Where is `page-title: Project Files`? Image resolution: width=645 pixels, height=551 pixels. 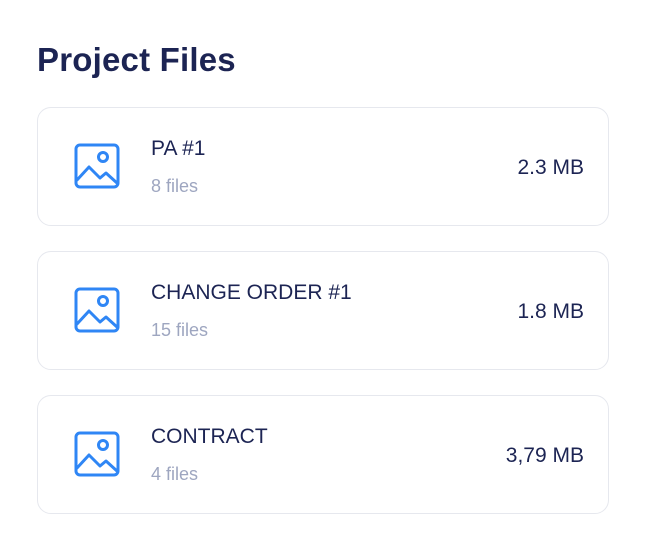
page-title: Project Files is located at coordinates (136, 59).